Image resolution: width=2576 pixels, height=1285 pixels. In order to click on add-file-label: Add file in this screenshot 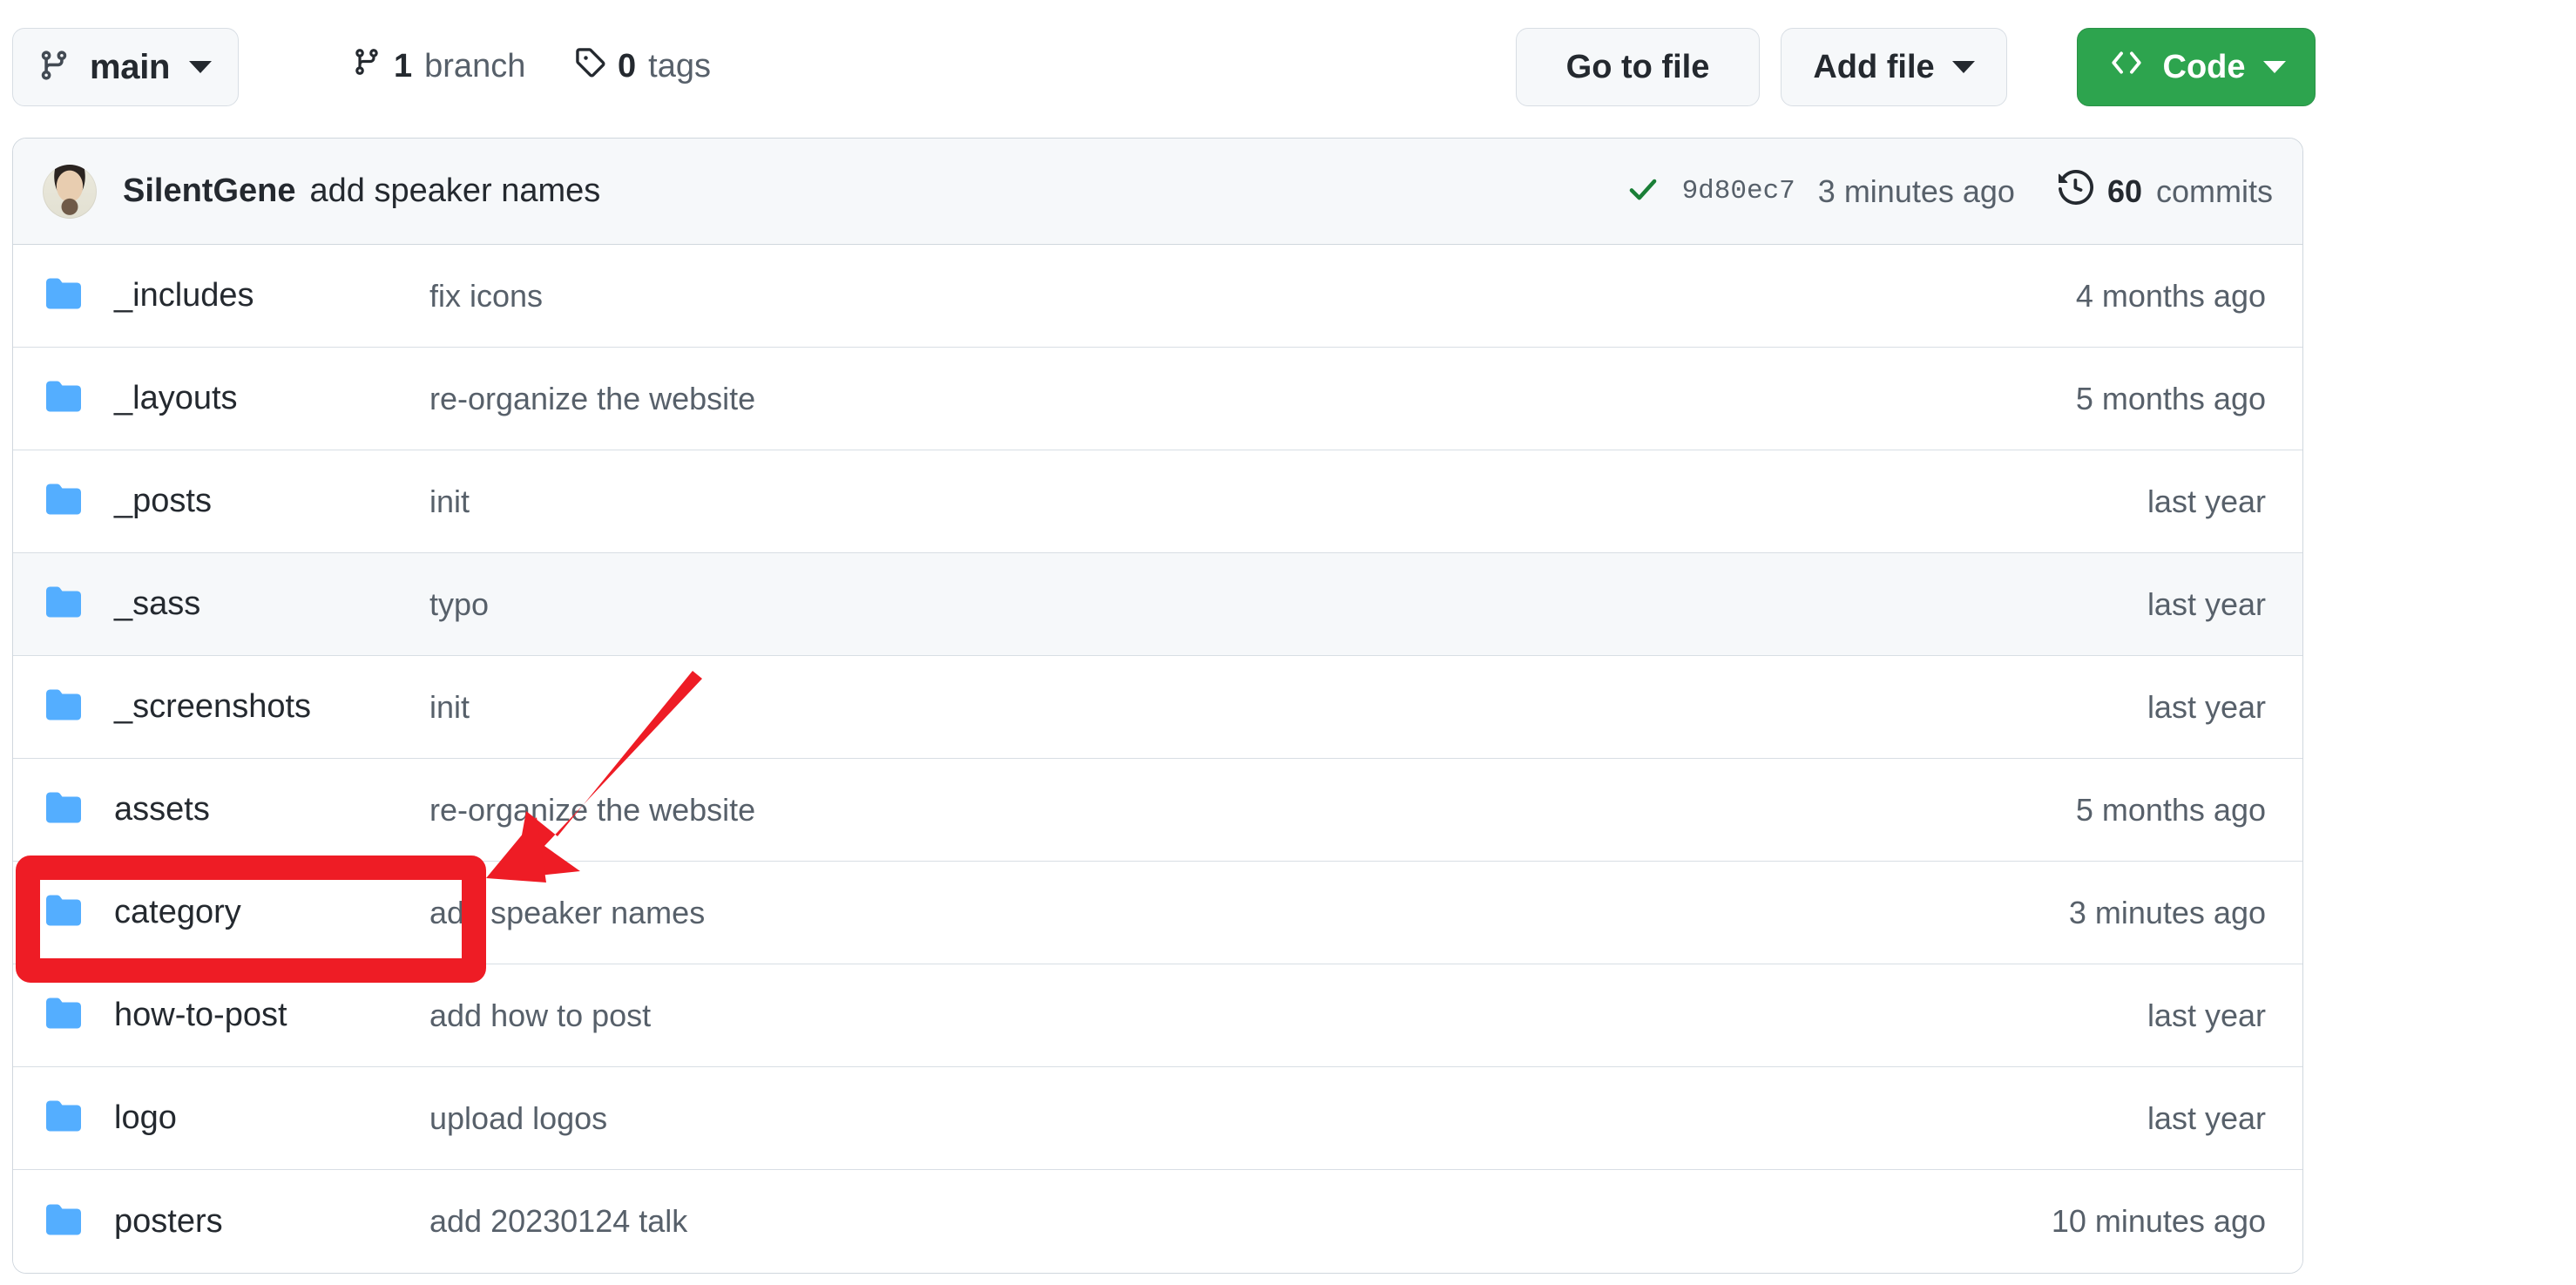, I will do `click(1874, 66)`.